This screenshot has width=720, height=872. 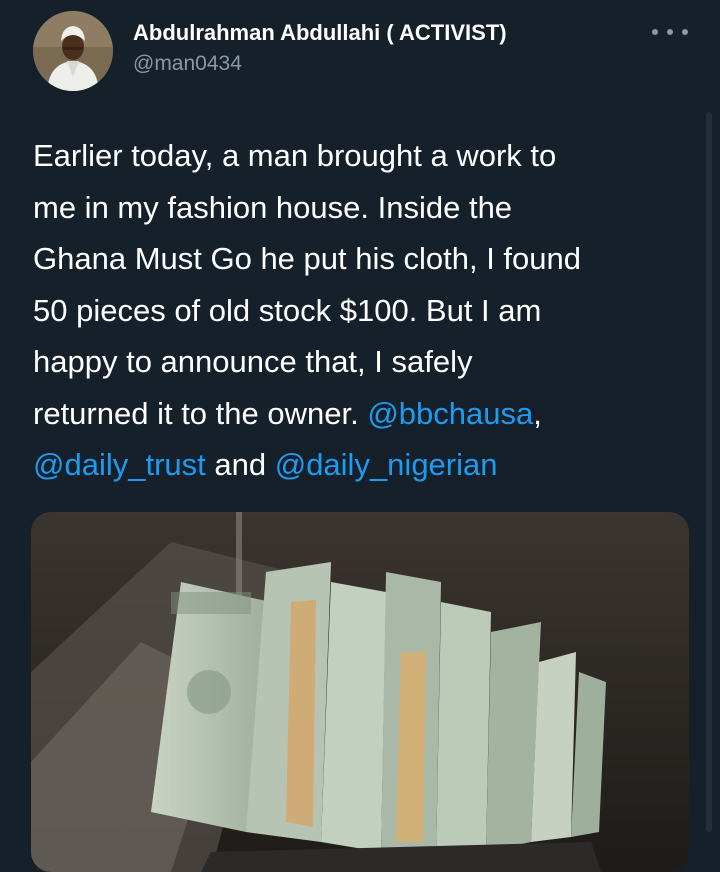 I want to click on more-horizontal-icon, so click(x=670, y=32).